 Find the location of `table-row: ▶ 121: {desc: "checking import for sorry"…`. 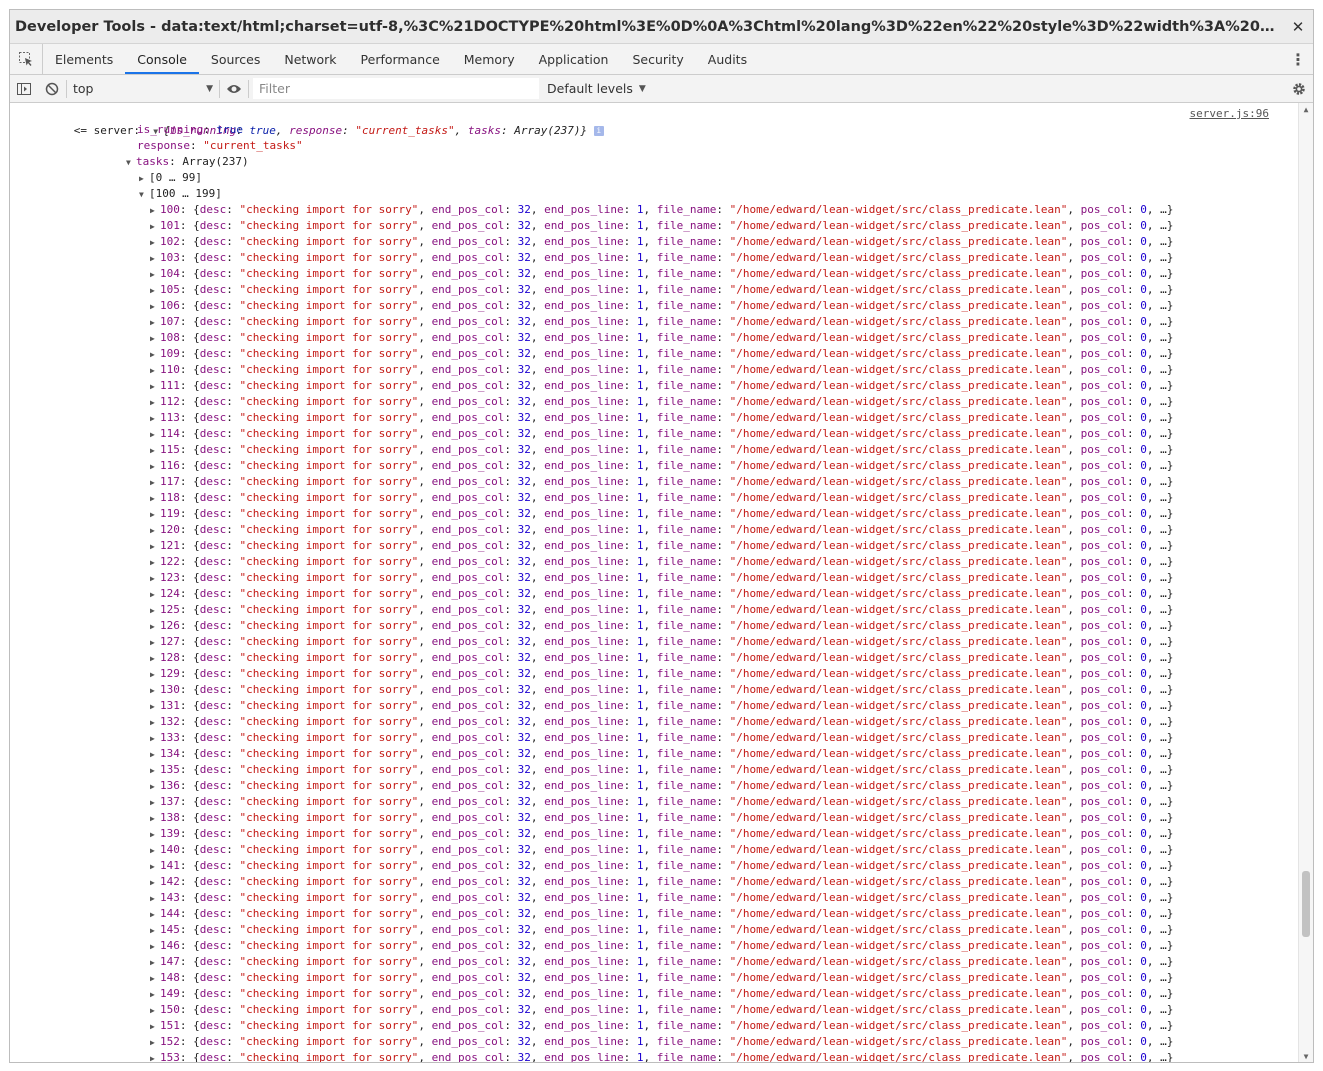

table-row: ▶ 121: {desc: "checking import for sorry"… is located at coordinates (661, 546).